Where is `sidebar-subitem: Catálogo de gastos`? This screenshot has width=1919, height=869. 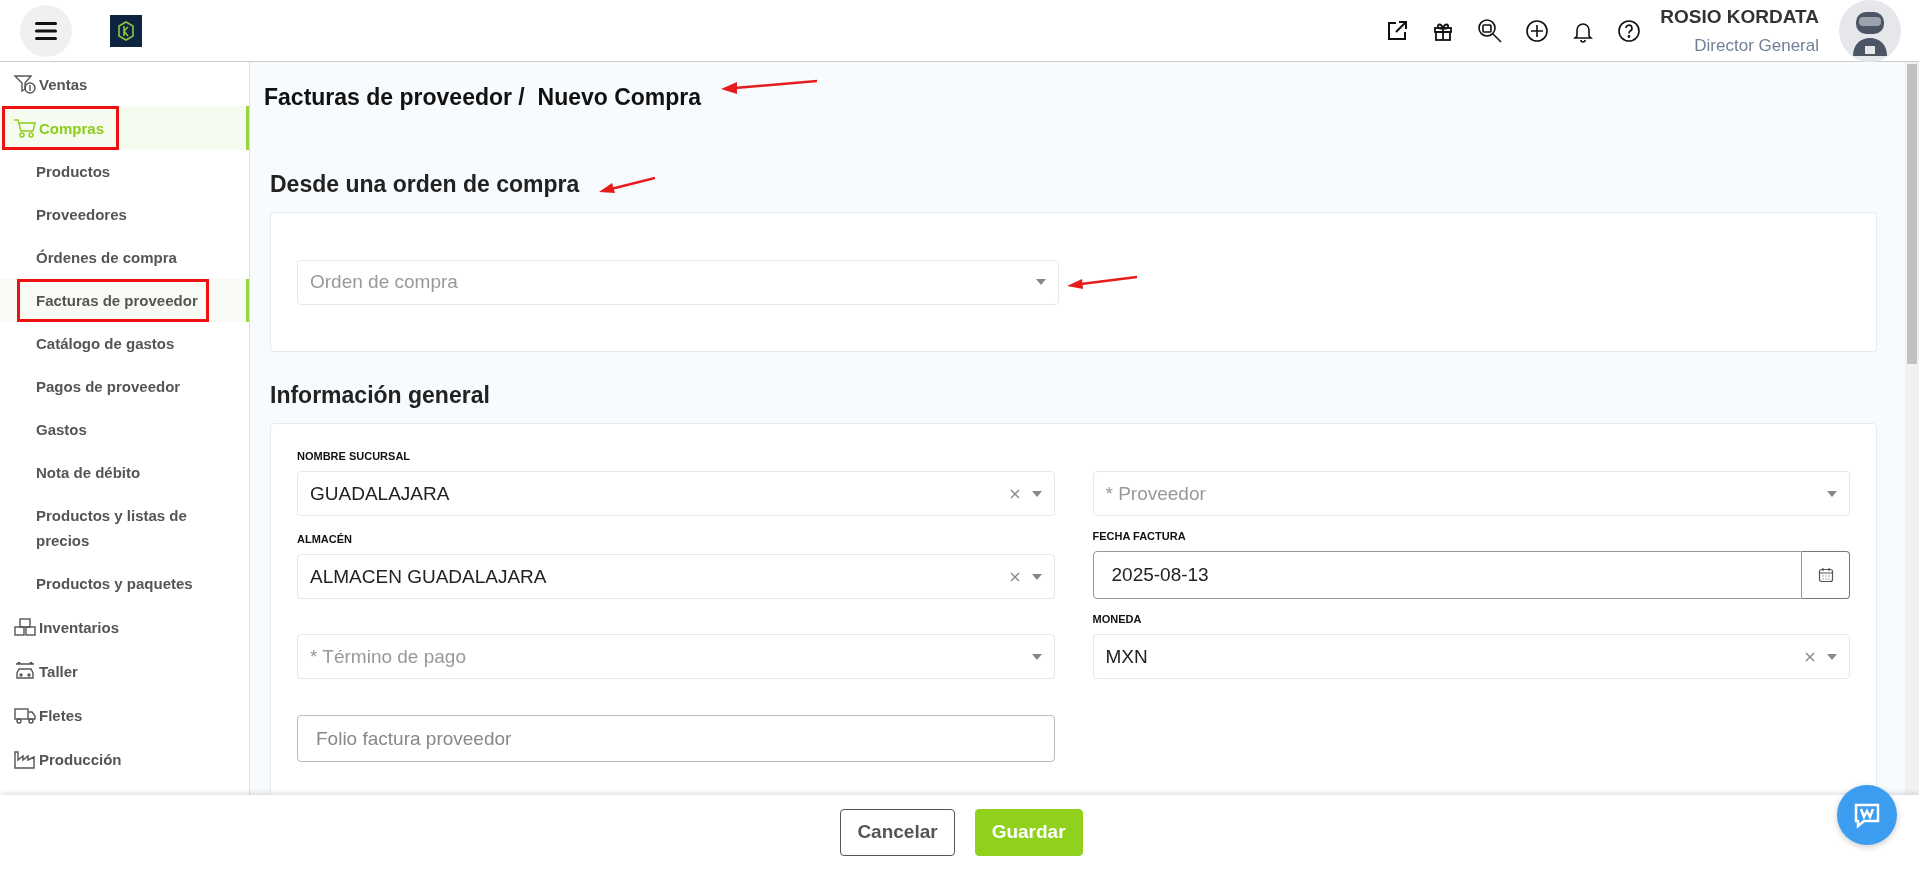
sidebar-subitem: Catálogo de gastos is located at coordinates (124, 343).